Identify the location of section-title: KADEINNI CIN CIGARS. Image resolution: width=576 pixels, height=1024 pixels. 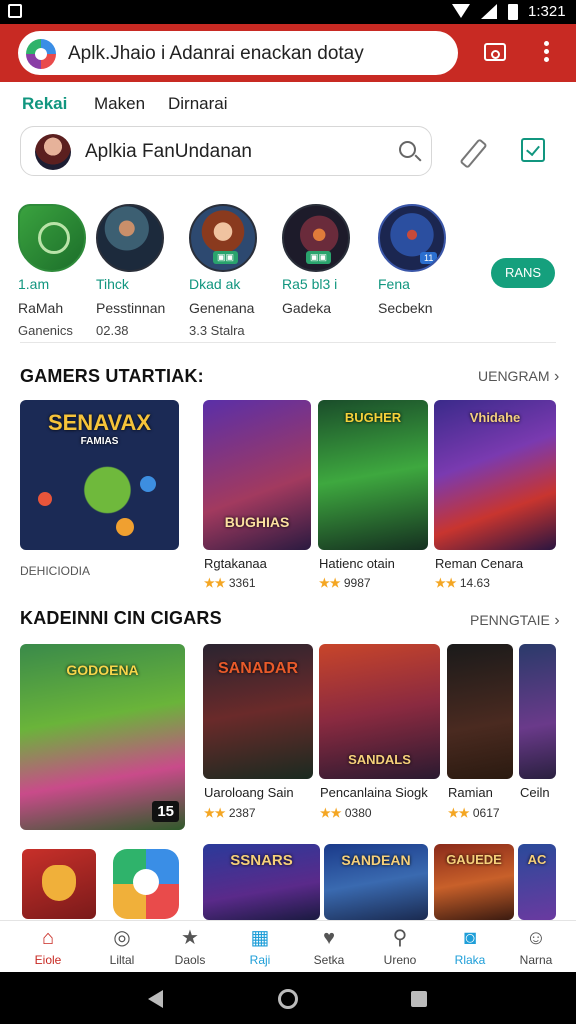
(121, 618).